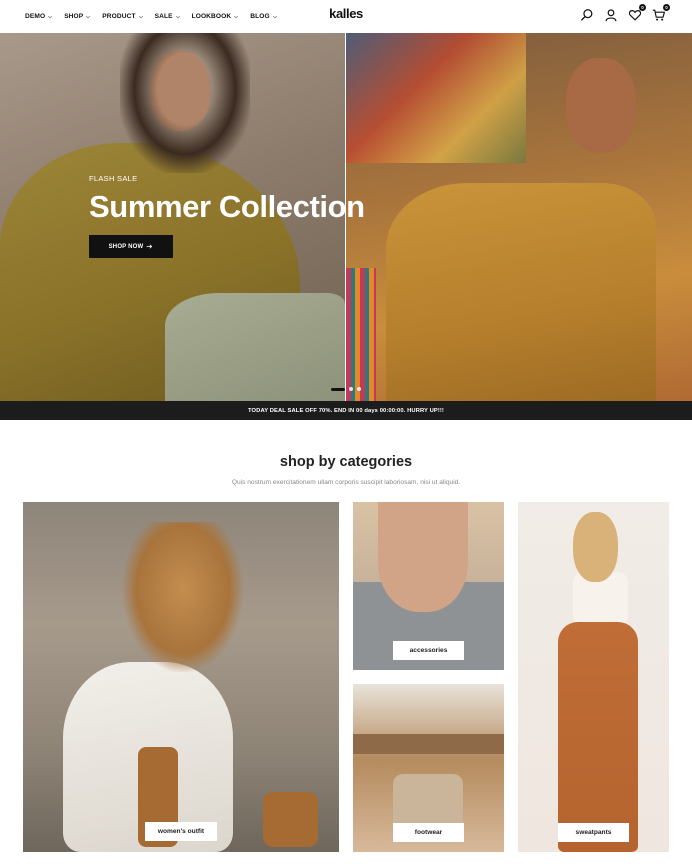 This screenshot has width=692, height=864. Describe the element at coordinates (361, 334) in the screenshot. I see `striped-fabric-shape` at that location.